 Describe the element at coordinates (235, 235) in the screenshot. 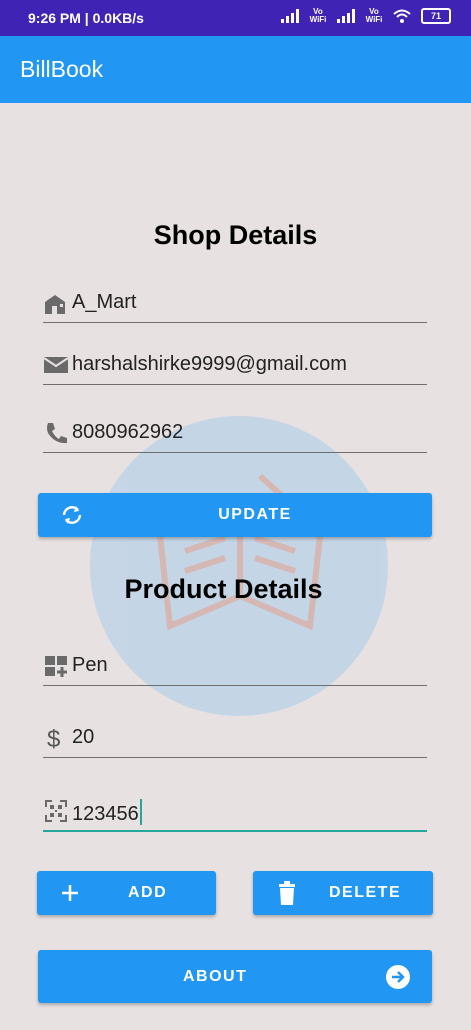

I see `shop-details-heading: Shop Details` at that location.